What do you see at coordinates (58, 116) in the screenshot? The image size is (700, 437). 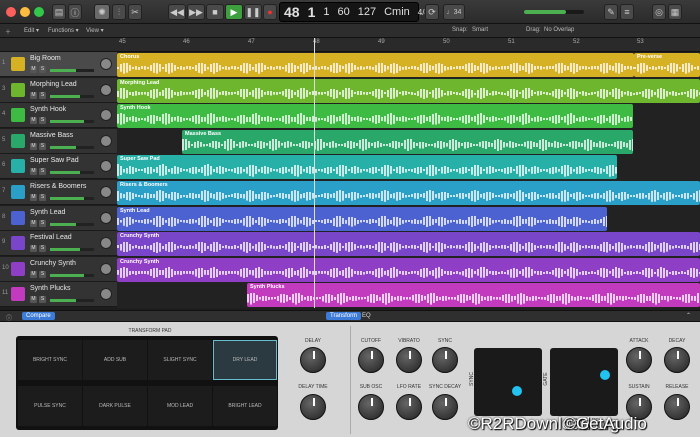 I see `track-header: 4 Synth Hook M S` at bounding box center [58, 116].